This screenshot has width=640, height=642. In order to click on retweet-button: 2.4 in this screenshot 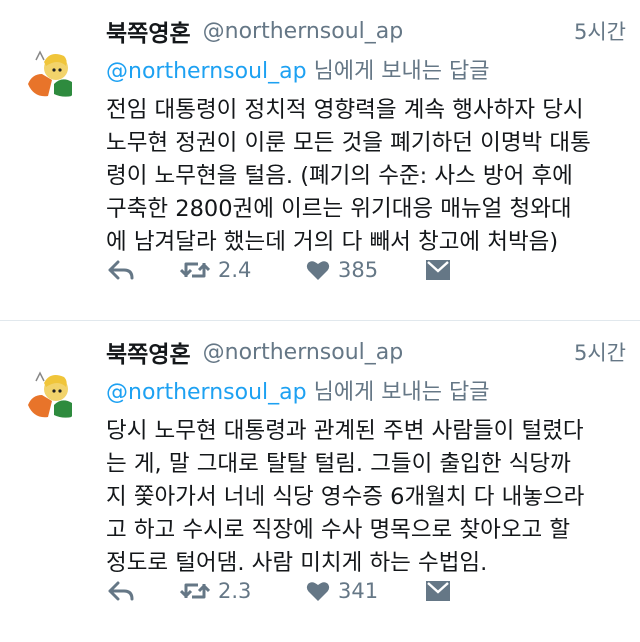, I will do `click(243, 270)`.